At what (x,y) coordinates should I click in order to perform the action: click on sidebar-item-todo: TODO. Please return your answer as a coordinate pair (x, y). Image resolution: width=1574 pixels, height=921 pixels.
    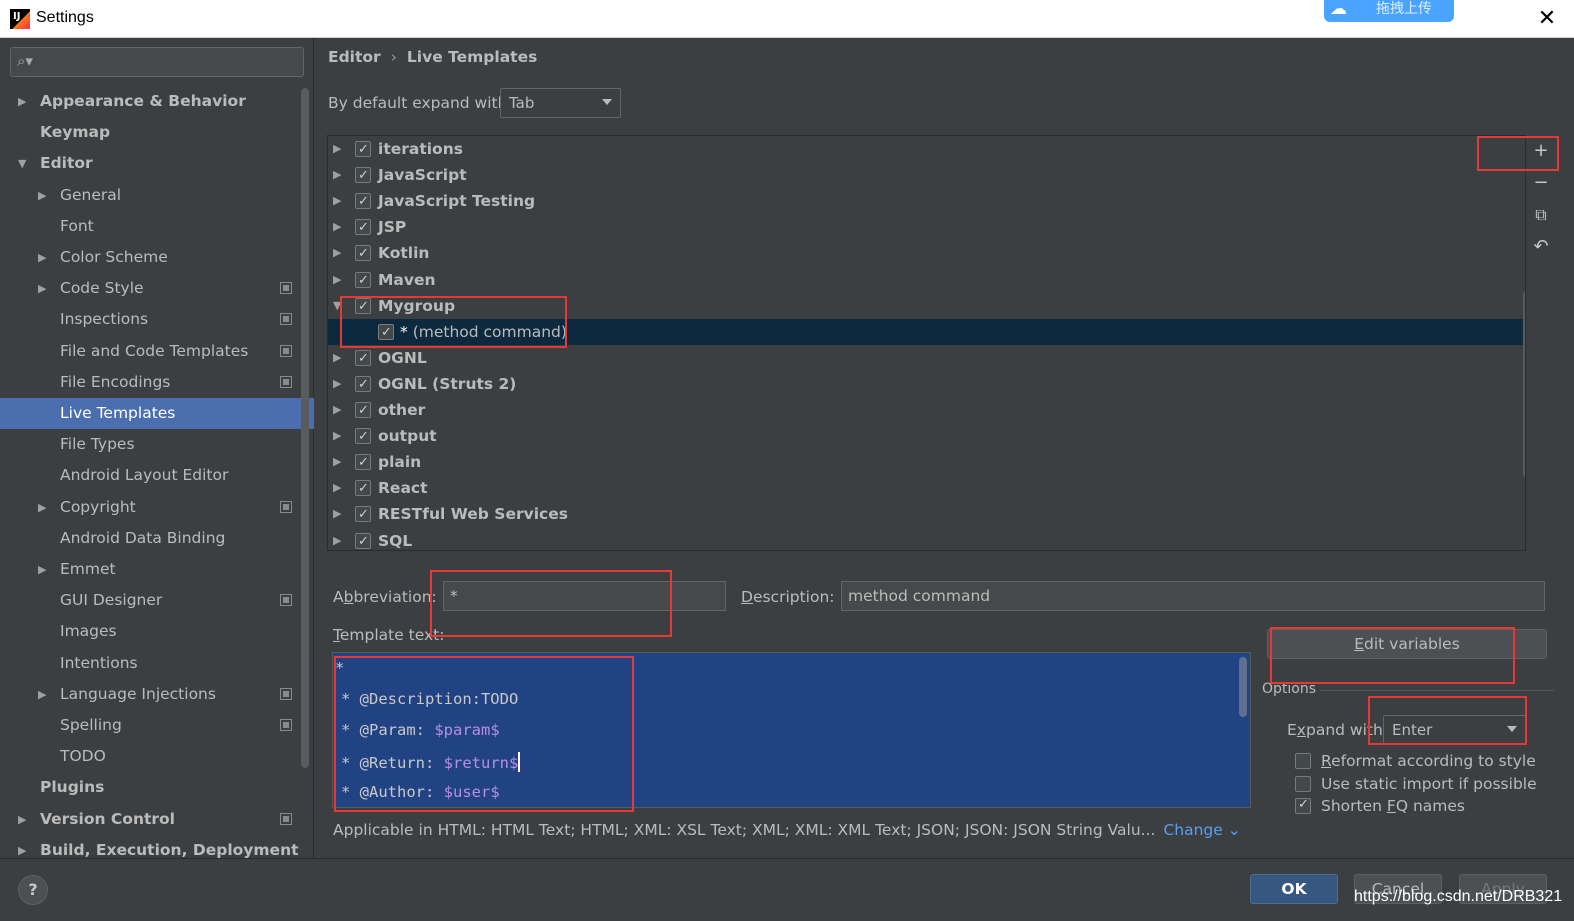
    Looking at the image, I should click on (150, 756).